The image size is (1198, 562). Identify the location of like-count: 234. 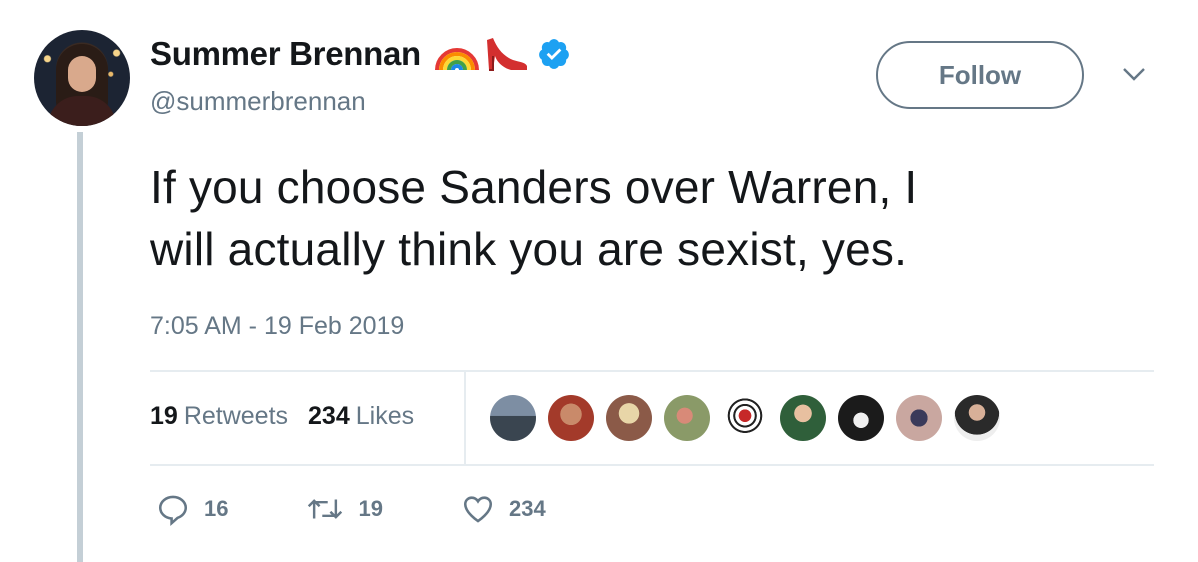
(527, 508).